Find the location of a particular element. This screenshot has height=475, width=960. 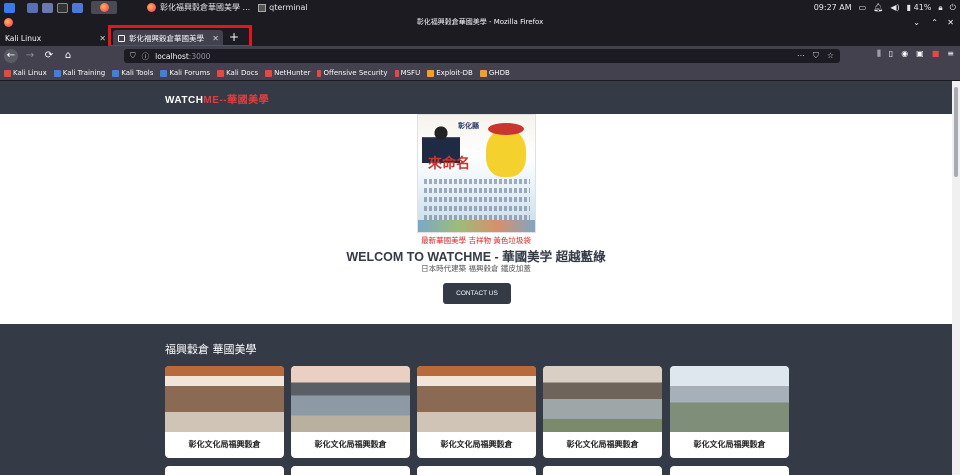

clock: 09:27 AM is located at coordinates (833, 7).